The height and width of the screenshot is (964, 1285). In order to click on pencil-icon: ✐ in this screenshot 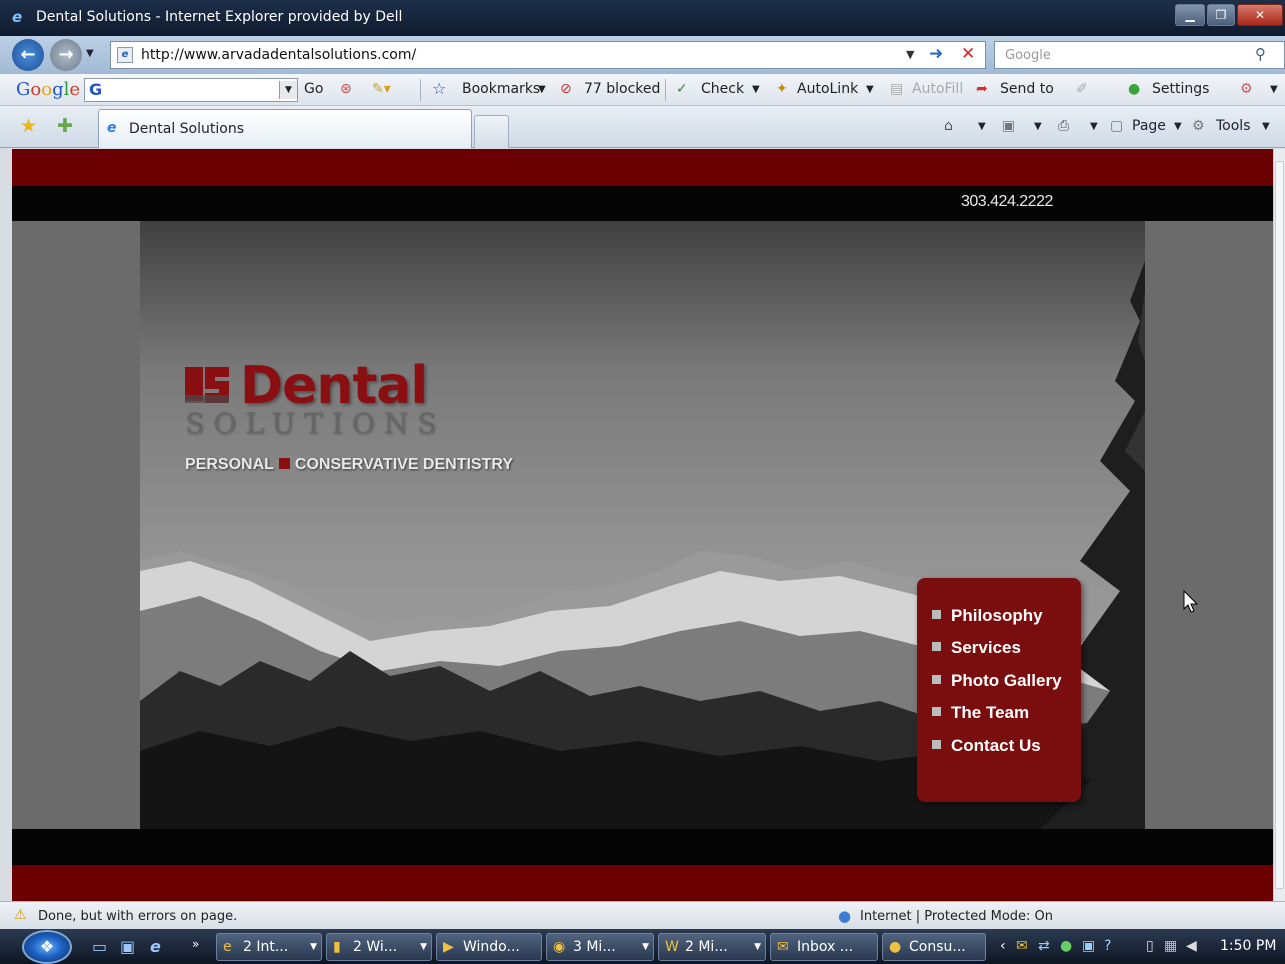, I will do `click(1082, 89)`.